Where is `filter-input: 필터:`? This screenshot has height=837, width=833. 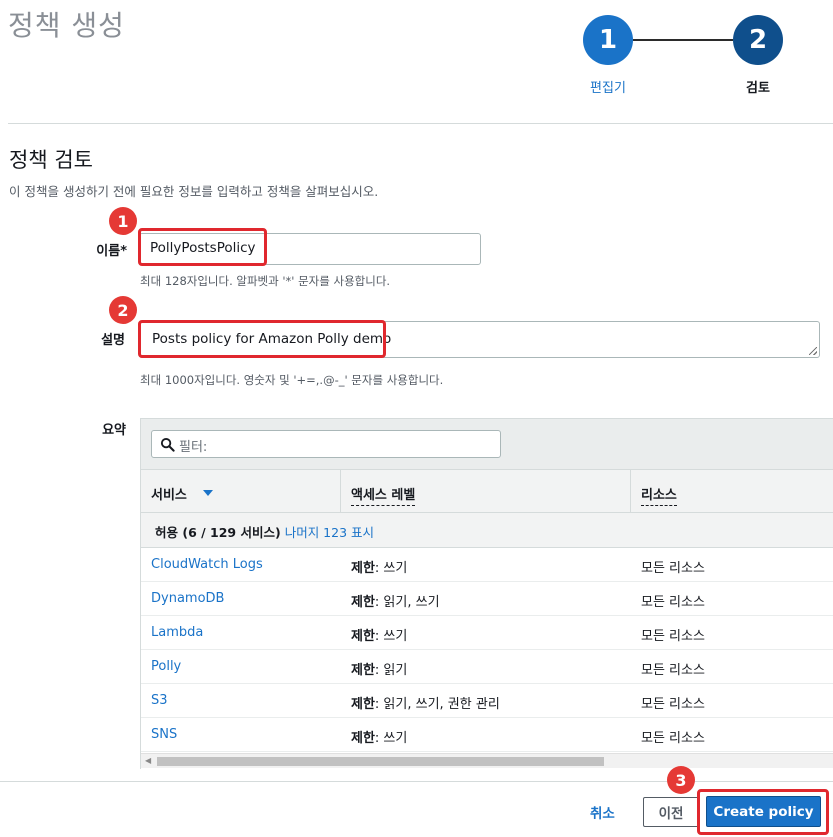
filter-input: 필터: is located at coordinates (326, 444).